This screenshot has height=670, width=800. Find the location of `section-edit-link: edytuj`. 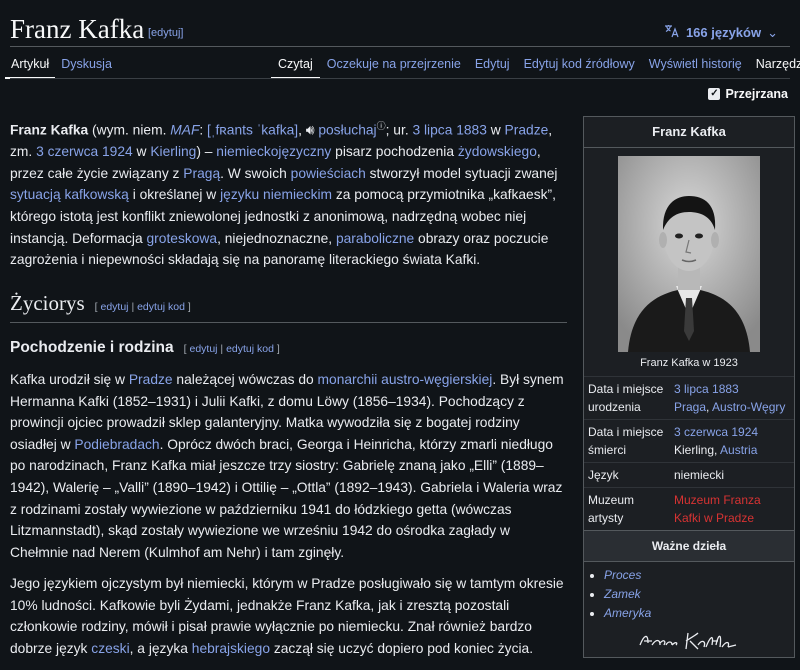

section-edit-link: edytuj is located at coordinates (115, 307).